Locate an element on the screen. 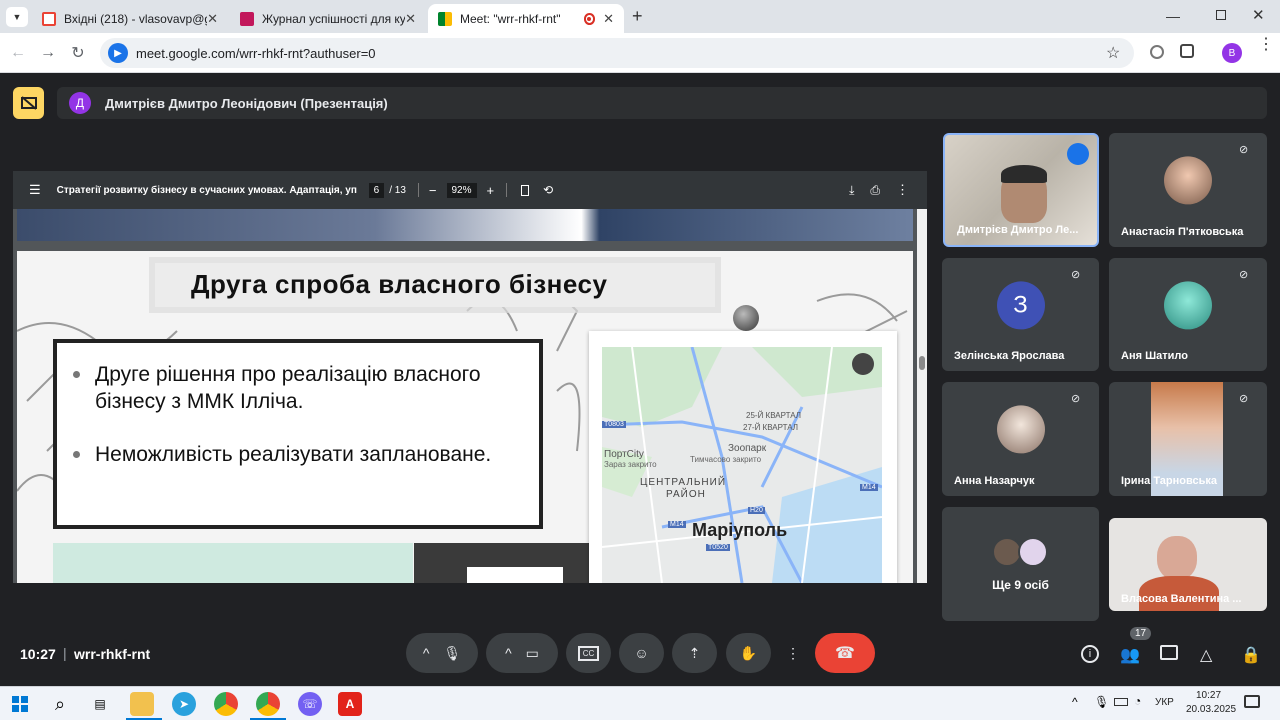 Image resolution: width=1280 pixels, height=720 pixels. participant-video is located at coordinates (1177, 558).